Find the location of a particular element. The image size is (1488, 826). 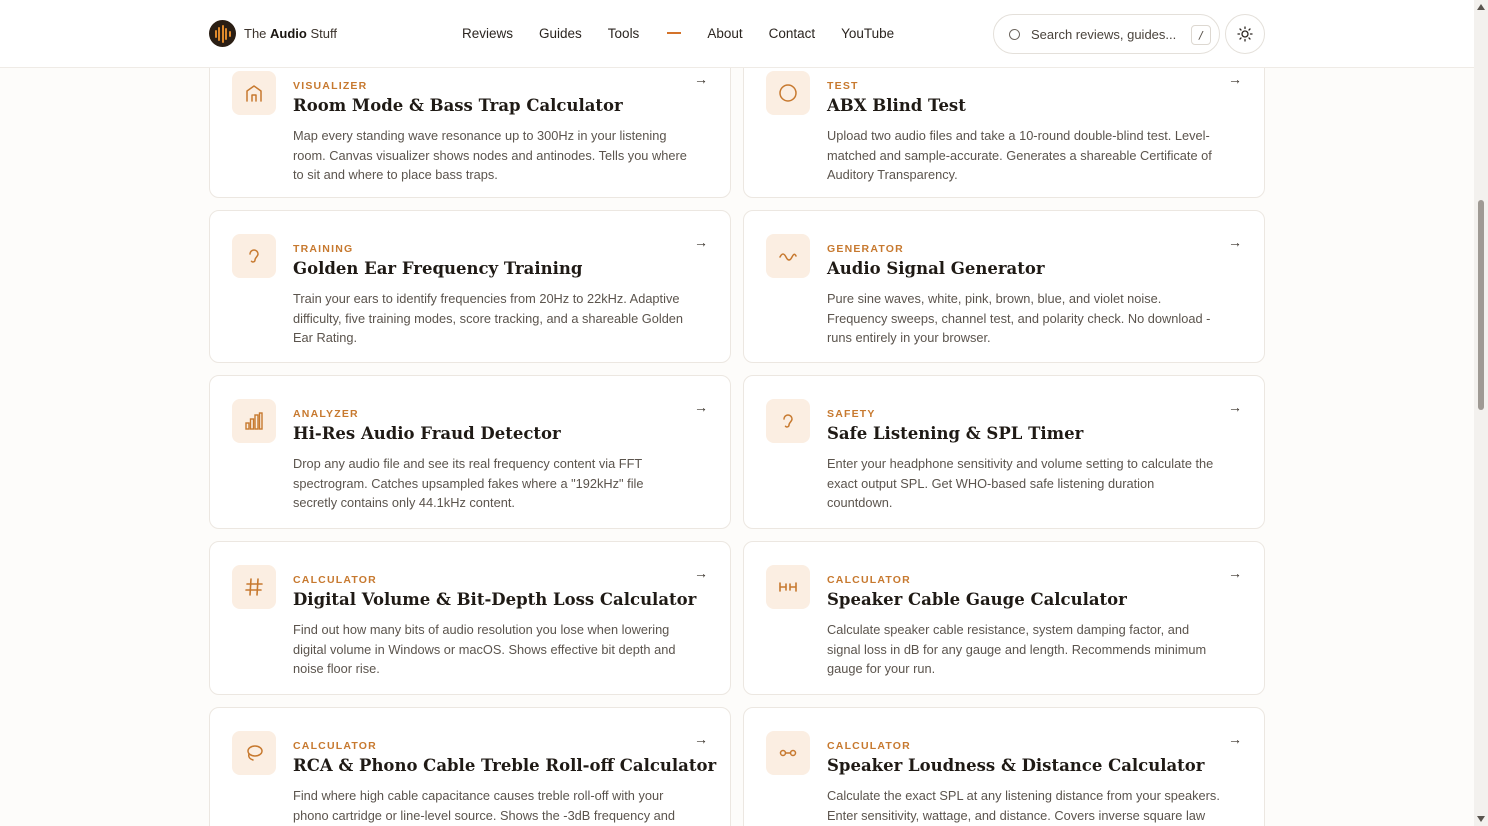

nav-about: About is located at coordinates (724, 33).